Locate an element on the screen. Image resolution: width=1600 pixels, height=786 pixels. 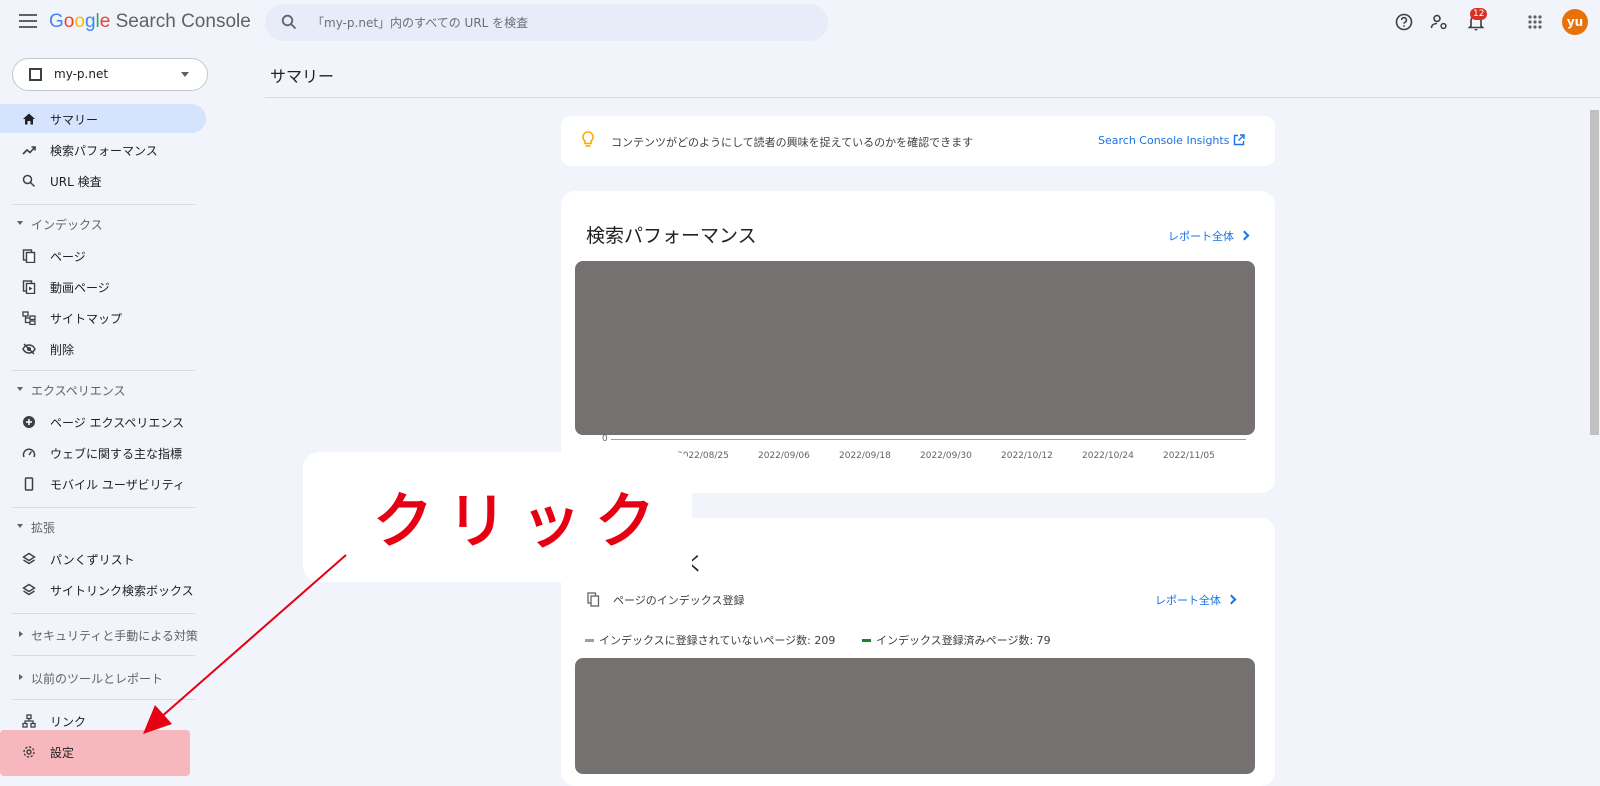
x-tick-label: 2022/10/24 is located at coordinates (1108, 456).